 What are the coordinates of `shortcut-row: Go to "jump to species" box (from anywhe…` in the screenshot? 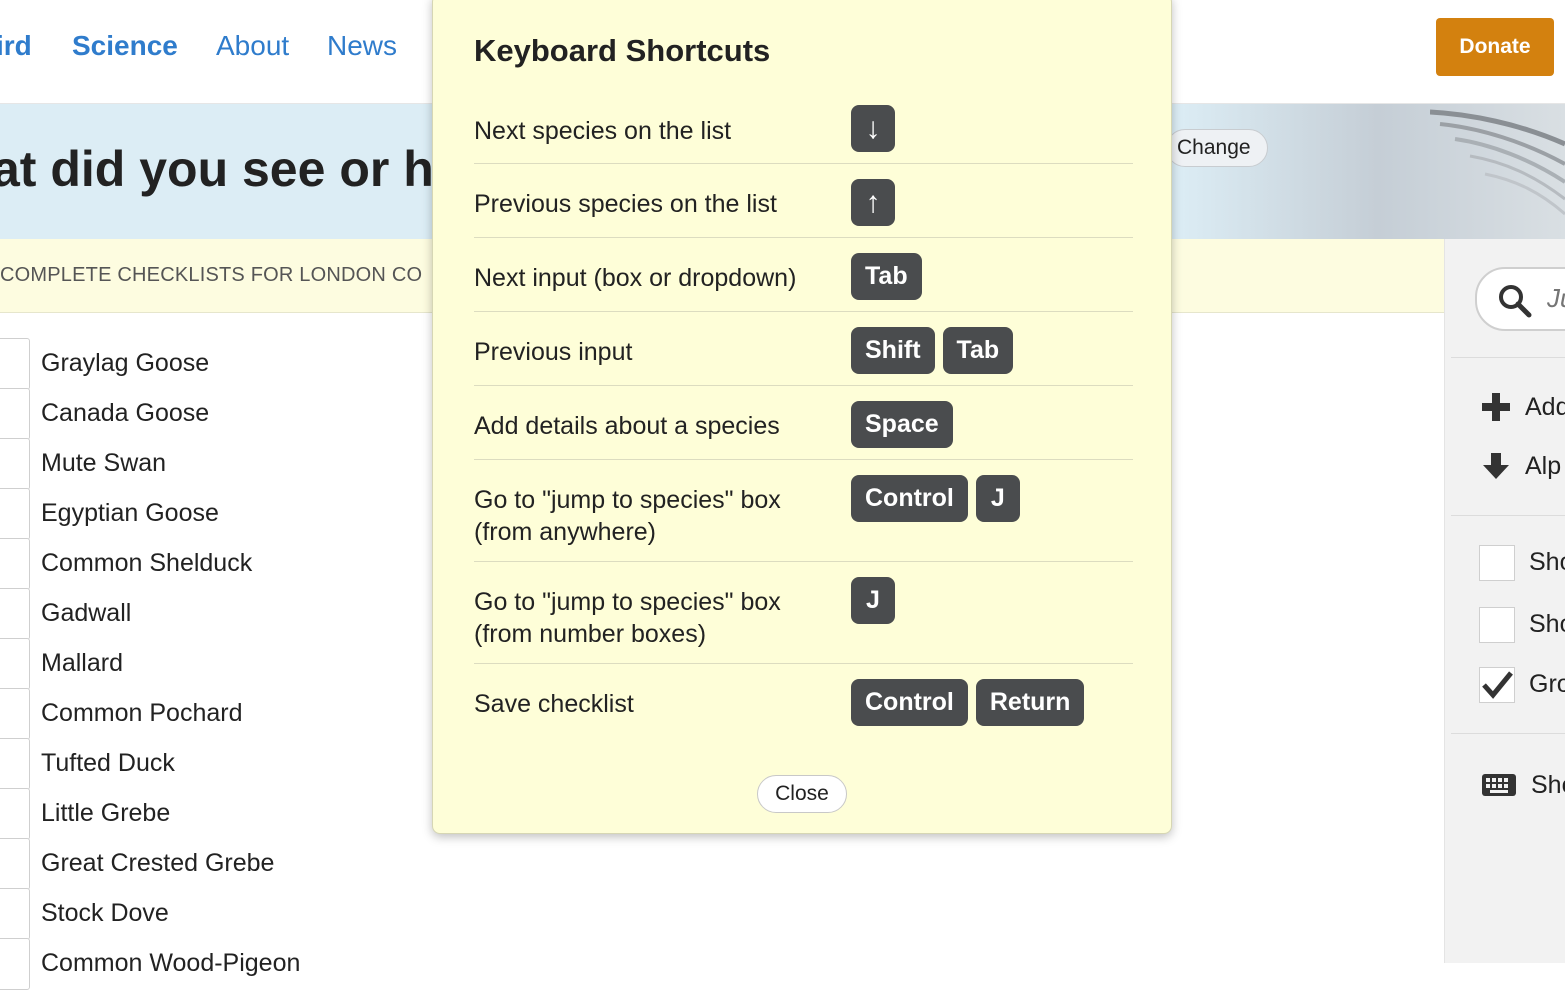 It's located at (803, 511).